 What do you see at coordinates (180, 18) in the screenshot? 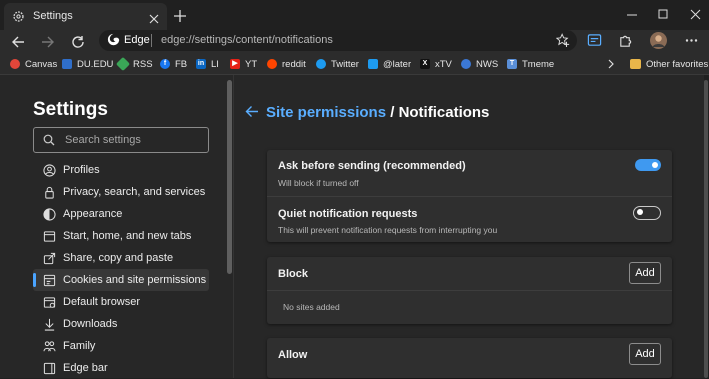
I see `new-tab-icon` at bounding box center [180, 18].